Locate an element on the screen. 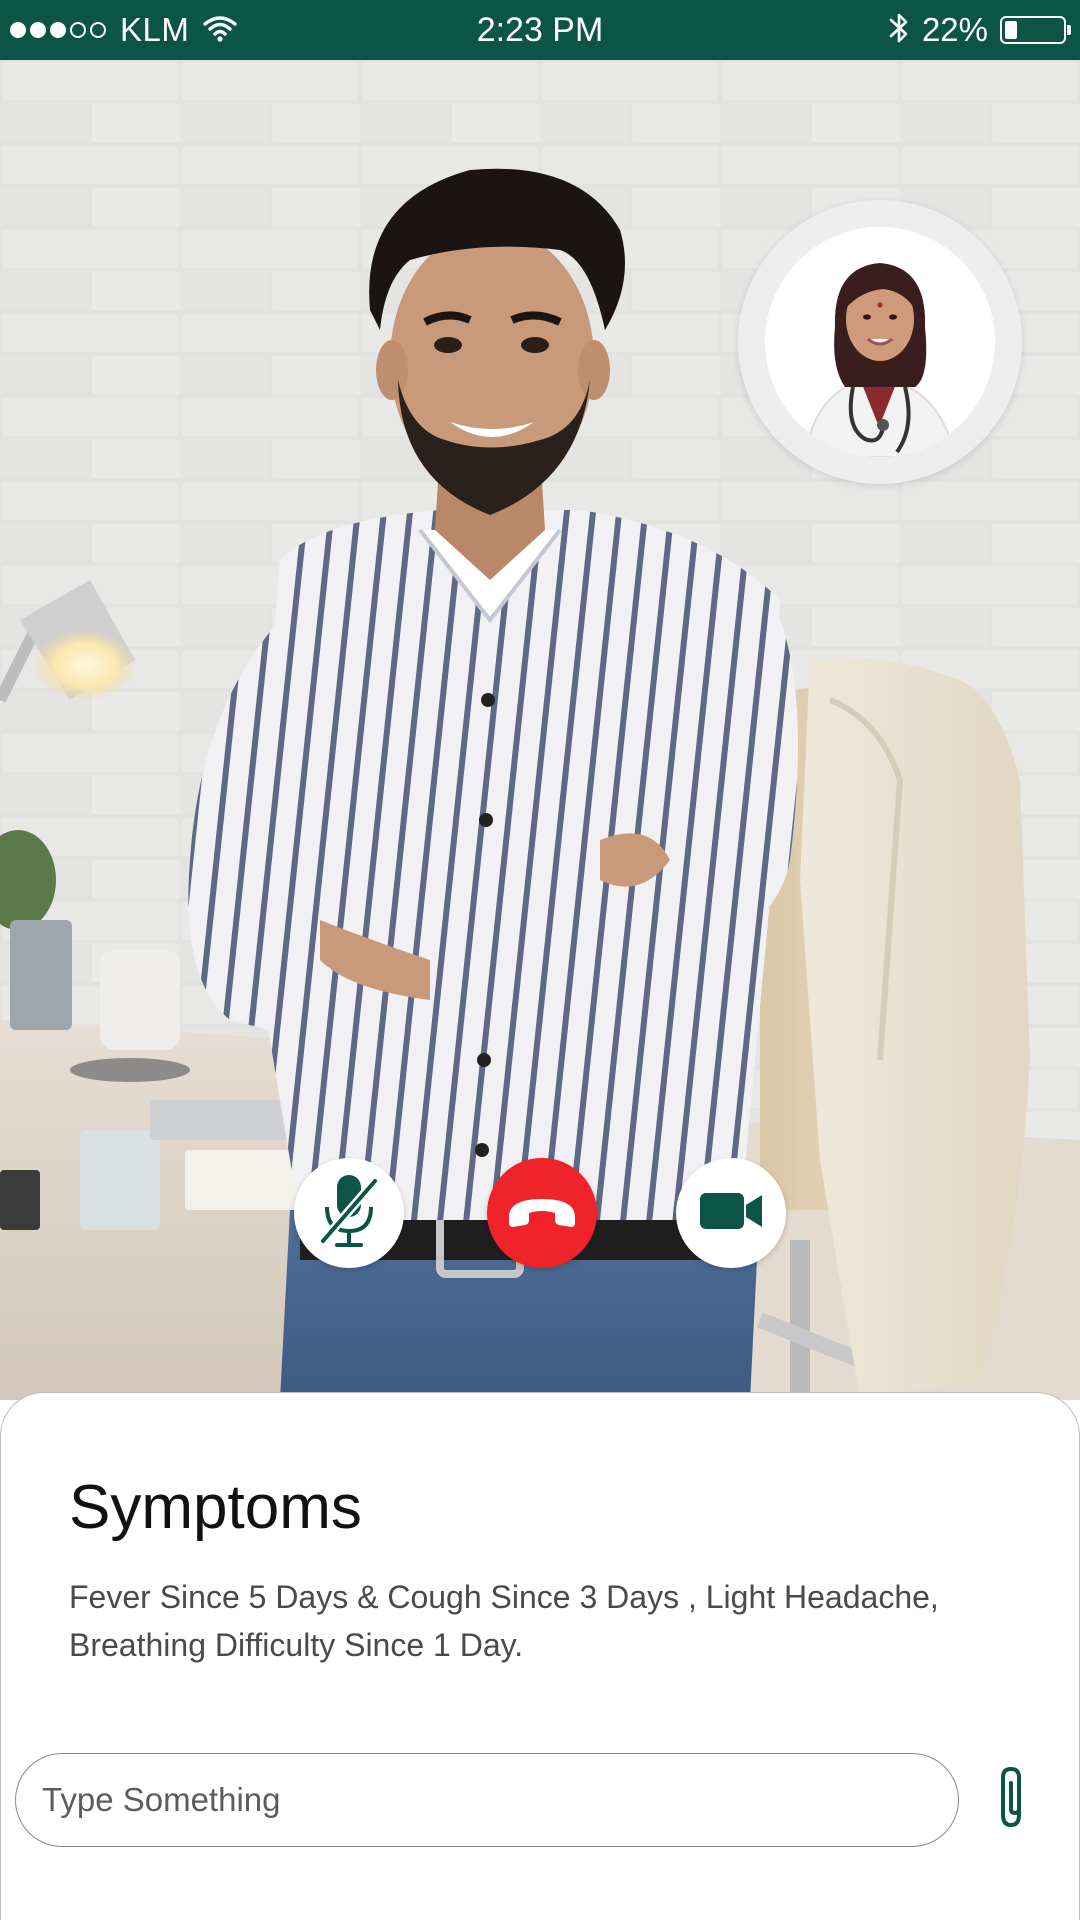 This screenshot has height=1920, width=1080. microphone-muted-icon is located at coordinates (349, 1213).